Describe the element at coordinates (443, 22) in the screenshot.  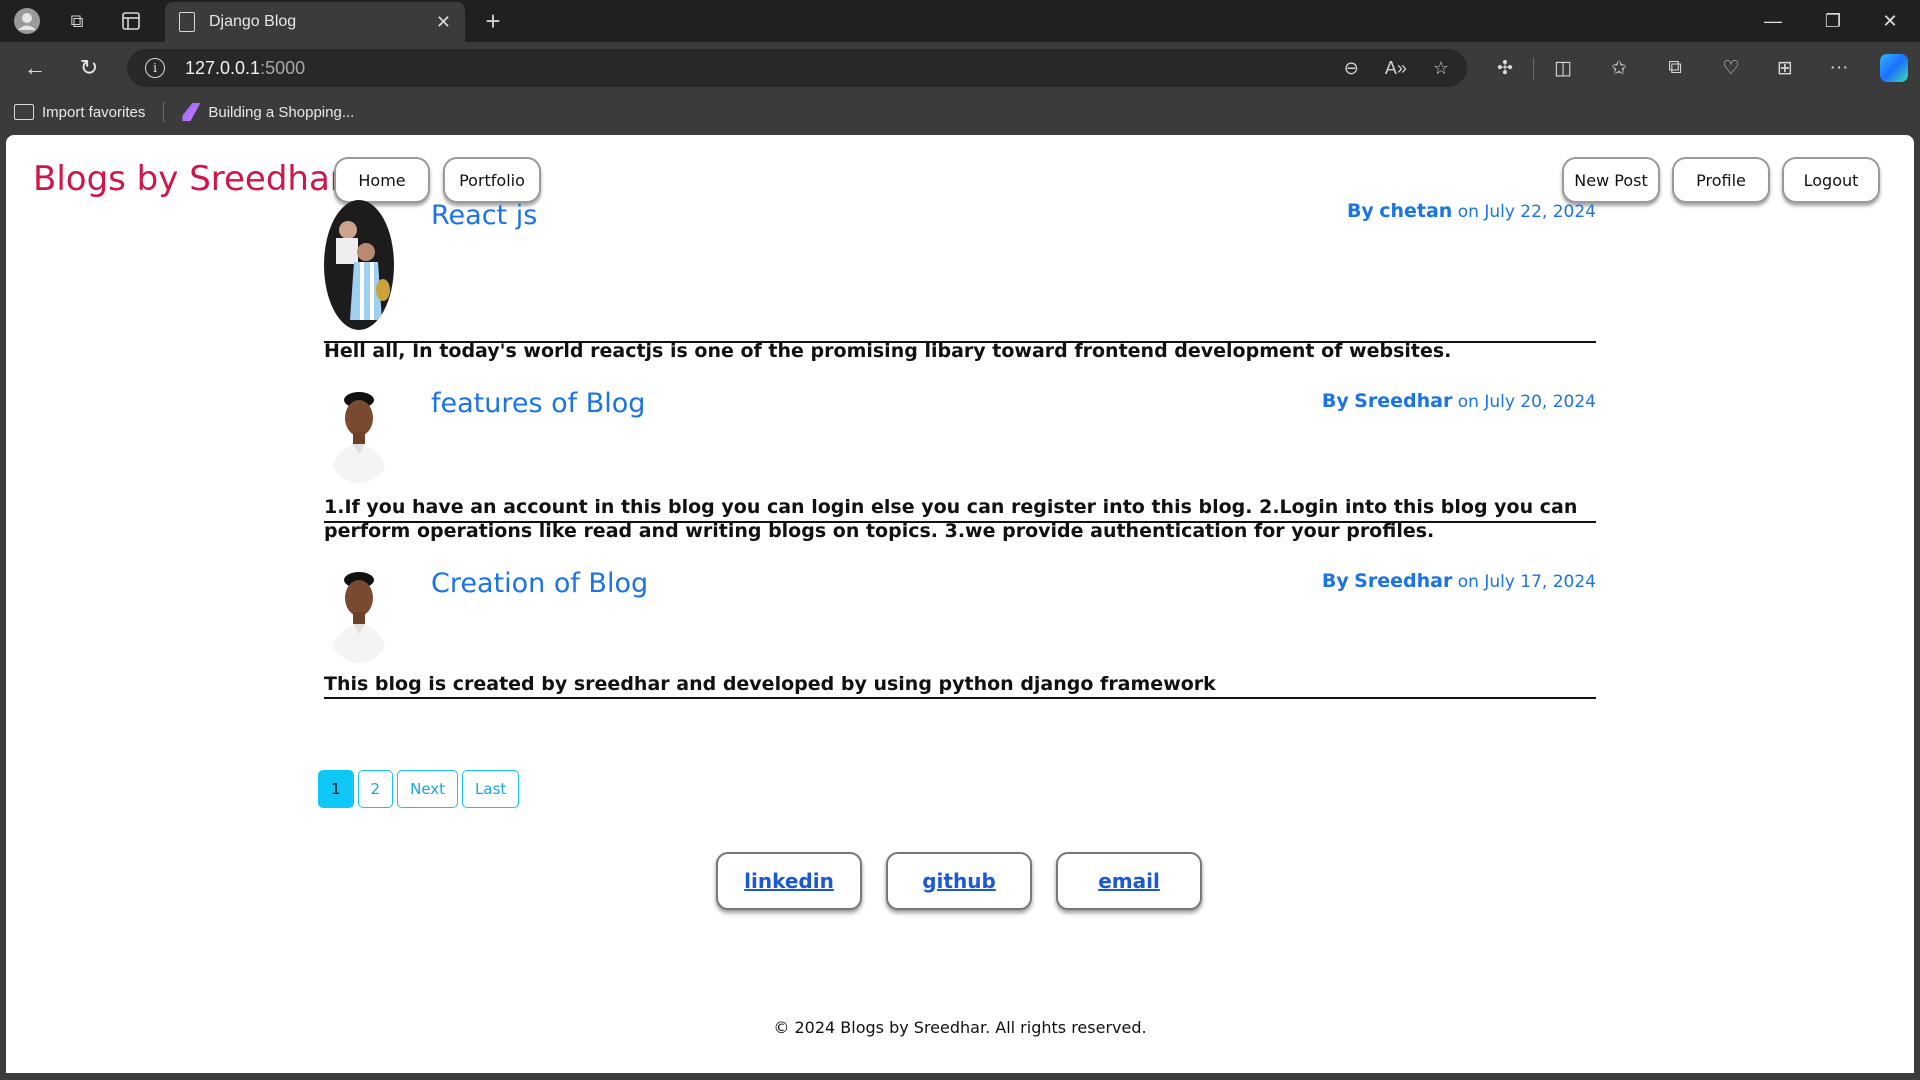
I see `close-tab-icon: ✕` at that location.